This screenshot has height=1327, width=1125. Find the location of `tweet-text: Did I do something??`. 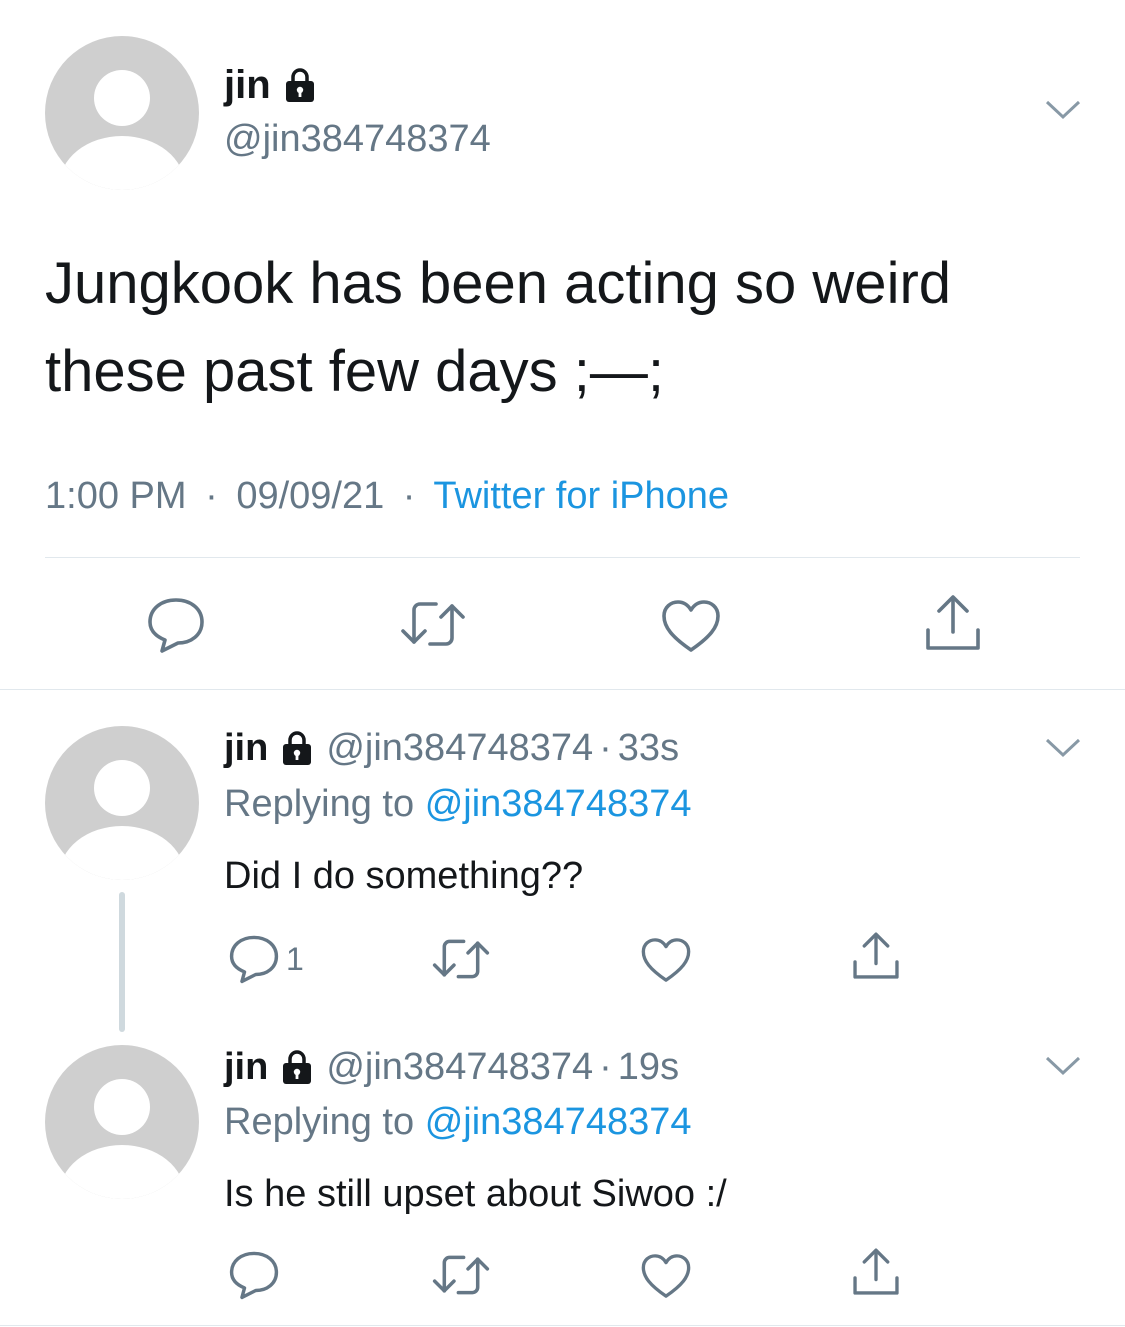

tweet-text: Did I do something?? is located at coordinates (404, 876).